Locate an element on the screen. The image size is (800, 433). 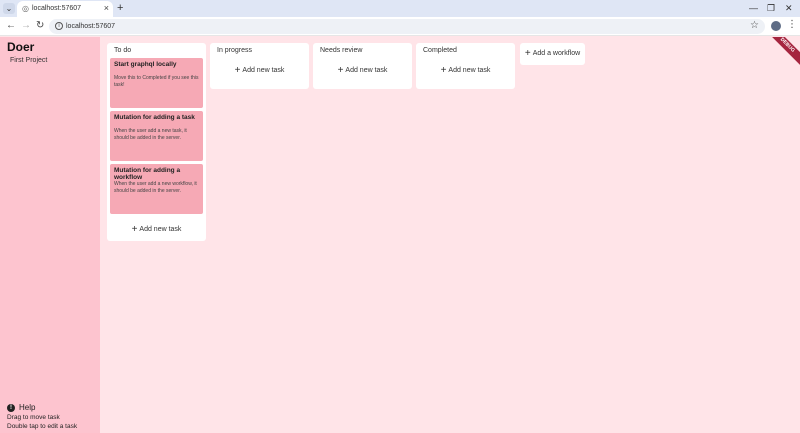
window-close-icon: ✕ is located at coordinates (789, 8).